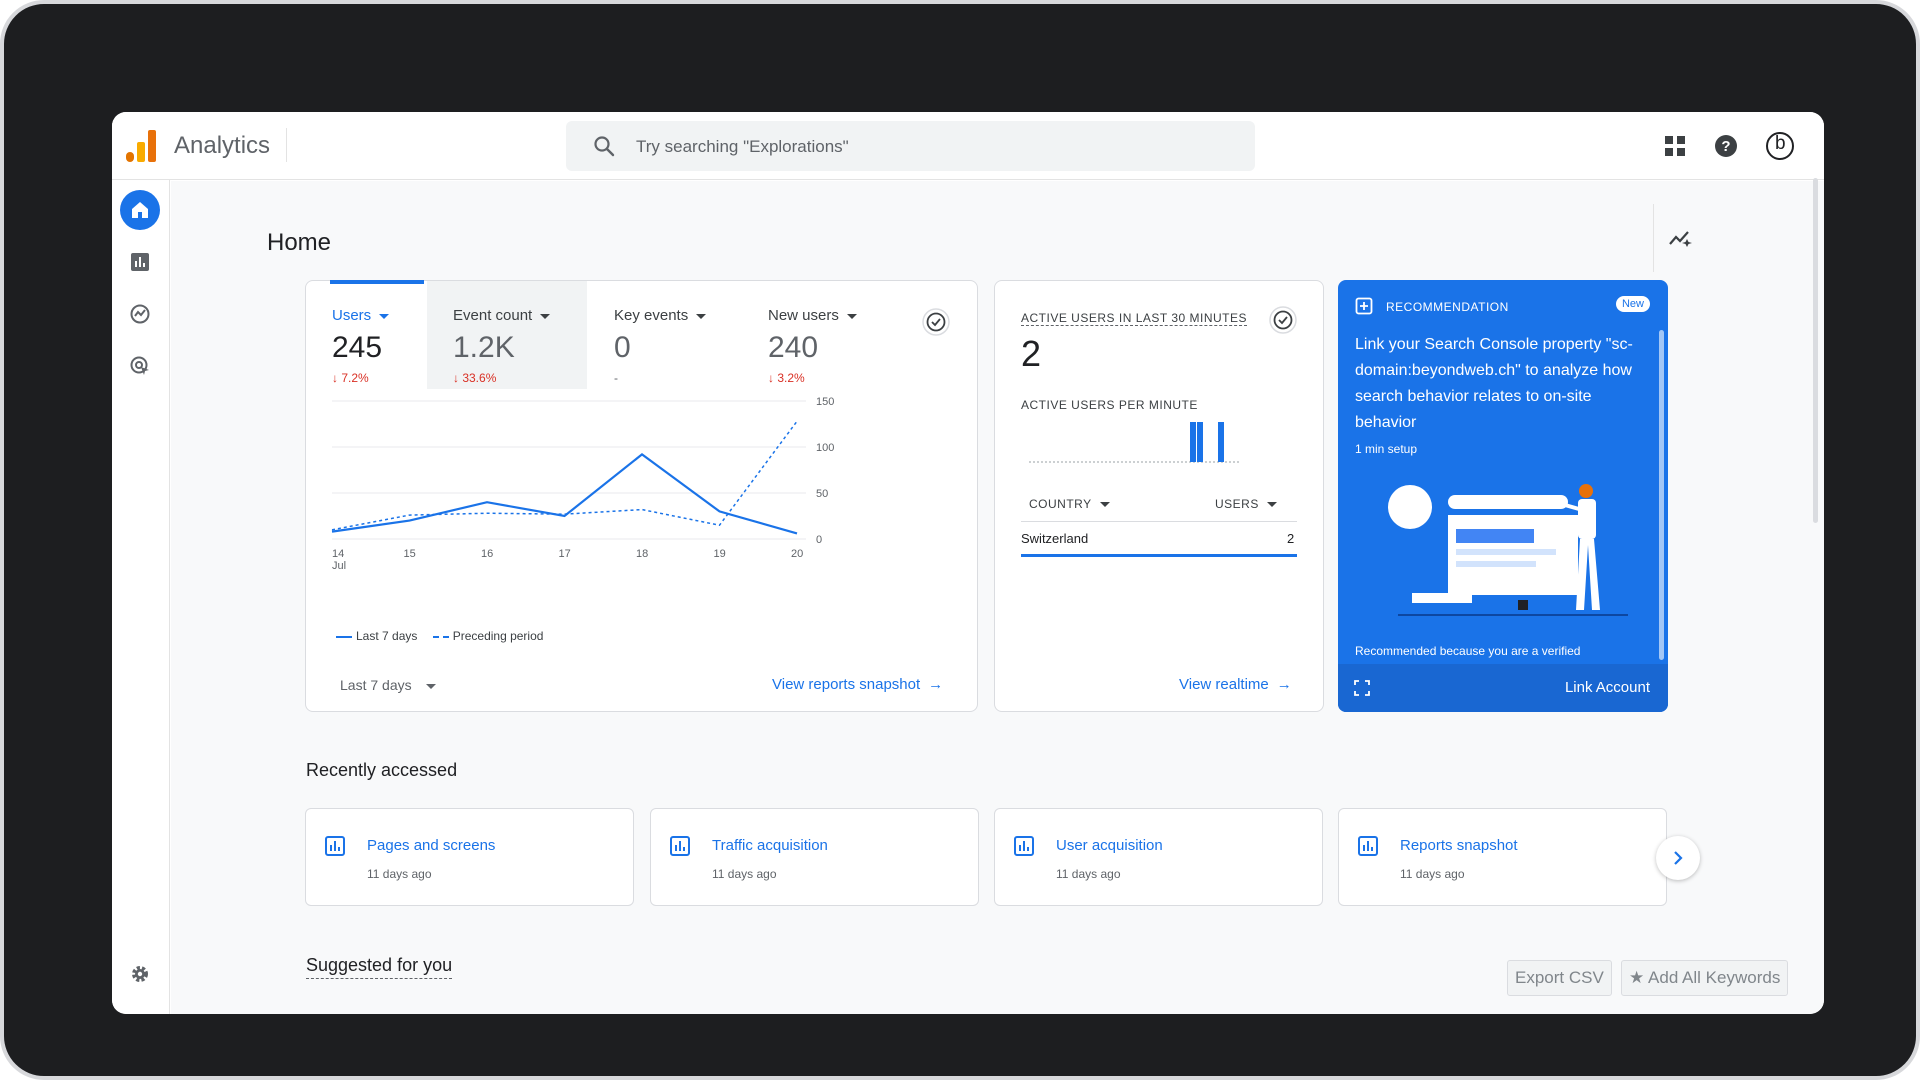 Image resolution: width=1920 pixels, height=1080 pixels. Describe the element at coordinates (720, 554) in the screenshot. I see `x-tick-label: 19` at that location.